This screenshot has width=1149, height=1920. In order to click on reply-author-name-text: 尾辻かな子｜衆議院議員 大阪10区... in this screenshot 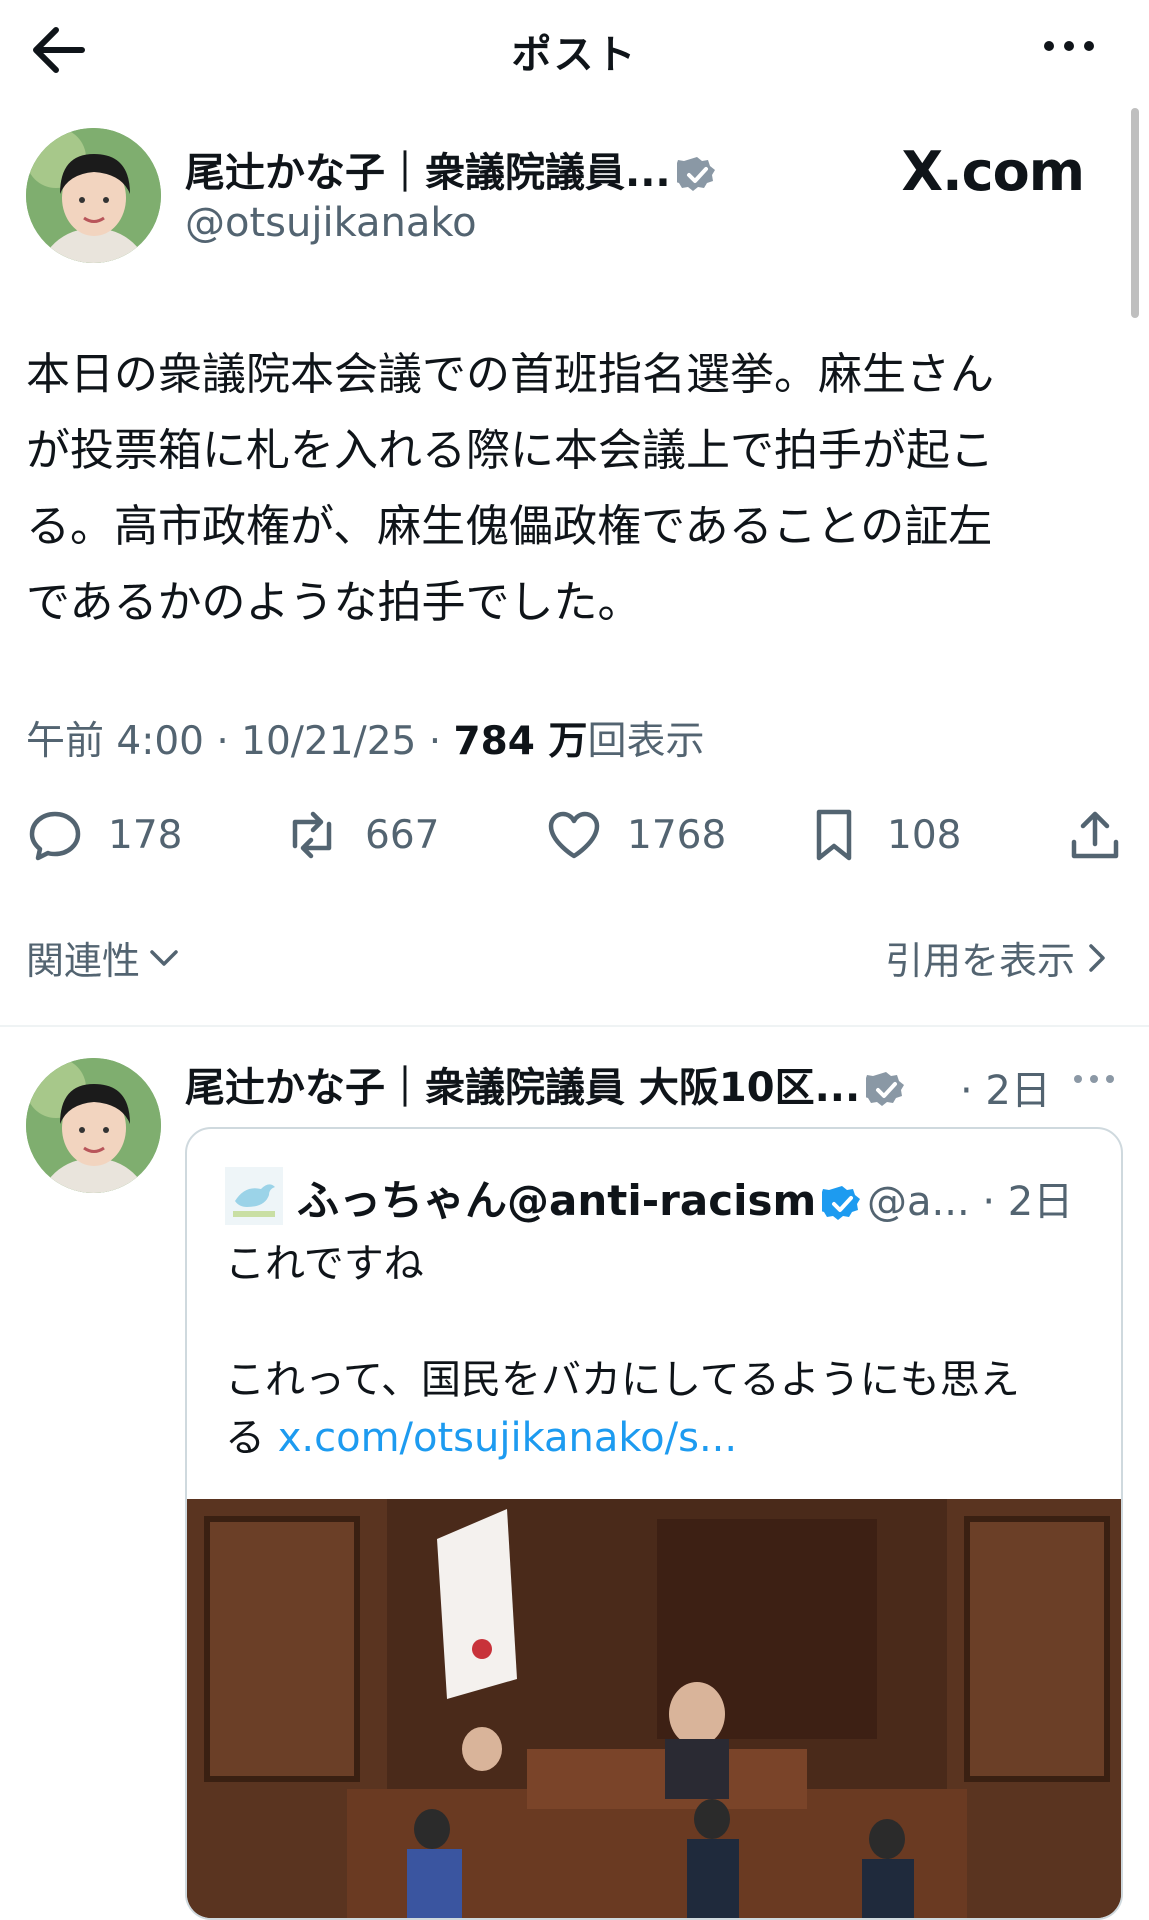, I will do `click(522, 1088)`.